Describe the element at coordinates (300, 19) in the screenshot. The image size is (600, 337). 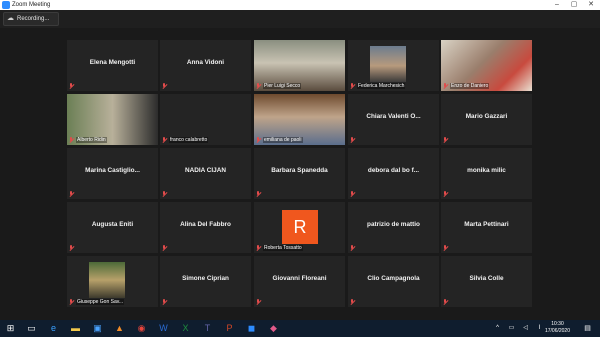
I see `meeting-top-bar` at that location.